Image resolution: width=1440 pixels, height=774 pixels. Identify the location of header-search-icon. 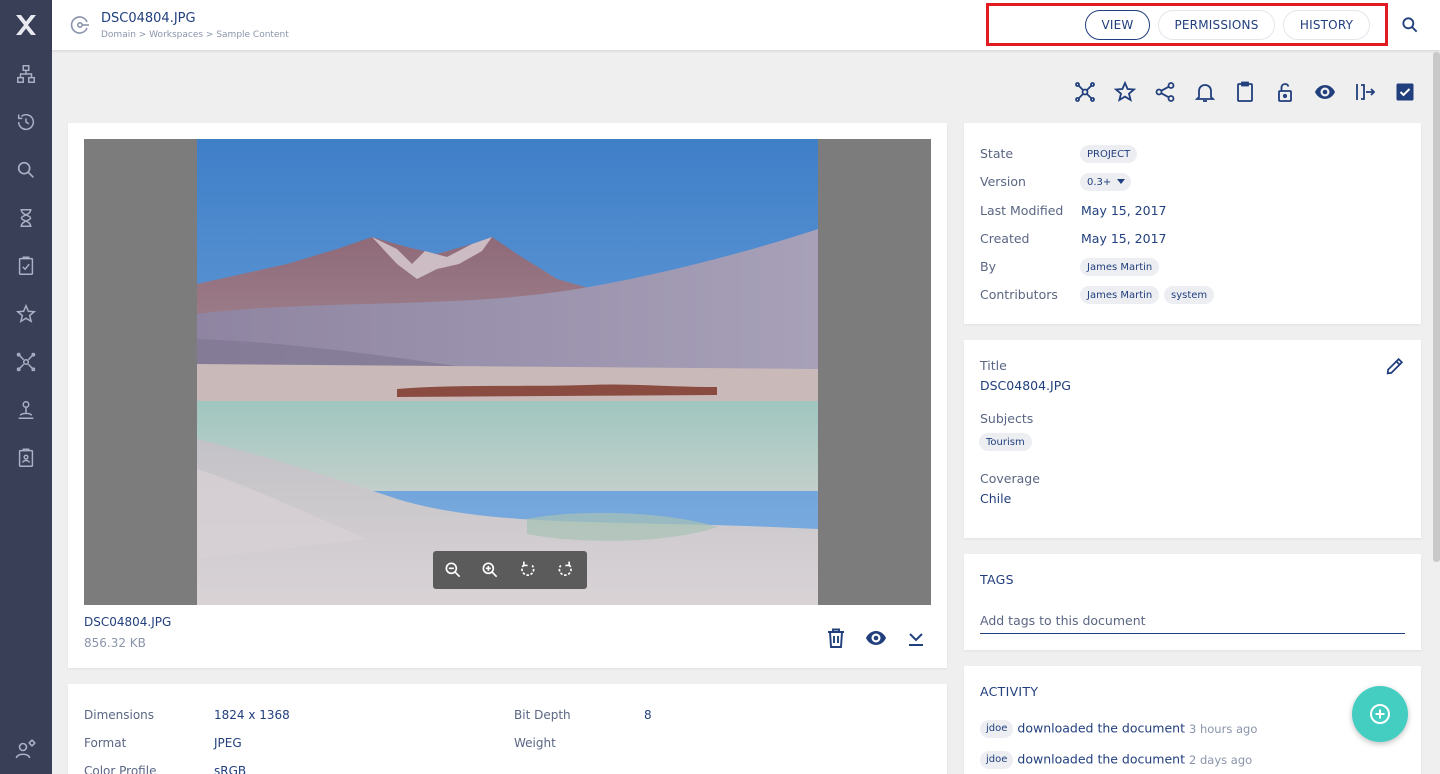
(1410, 25).